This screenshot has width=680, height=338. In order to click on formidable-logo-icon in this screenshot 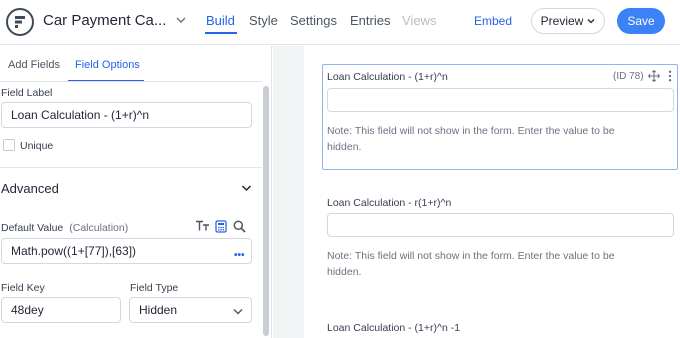, I will do `click(20, 22)`.